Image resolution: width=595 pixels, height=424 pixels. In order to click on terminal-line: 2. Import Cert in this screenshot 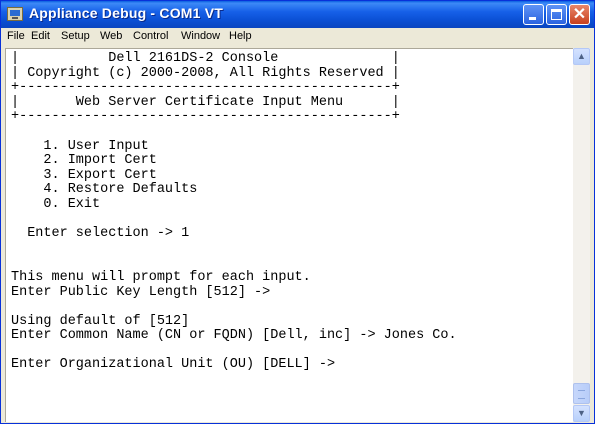, I will do `click(84, 161)`.